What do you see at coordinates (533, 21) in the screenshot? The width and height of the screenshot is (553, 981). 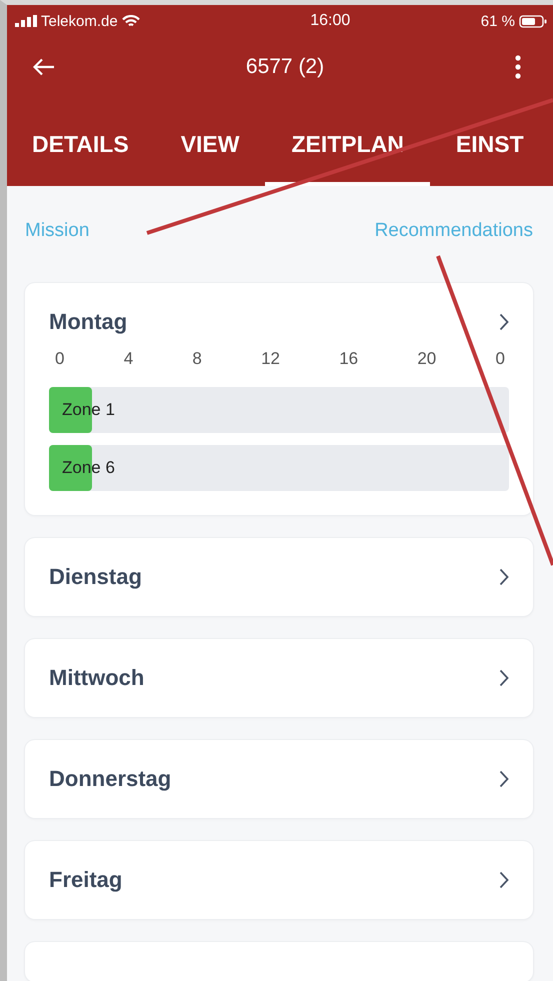 I see `battery-icon` at bounding box center [533, 21].